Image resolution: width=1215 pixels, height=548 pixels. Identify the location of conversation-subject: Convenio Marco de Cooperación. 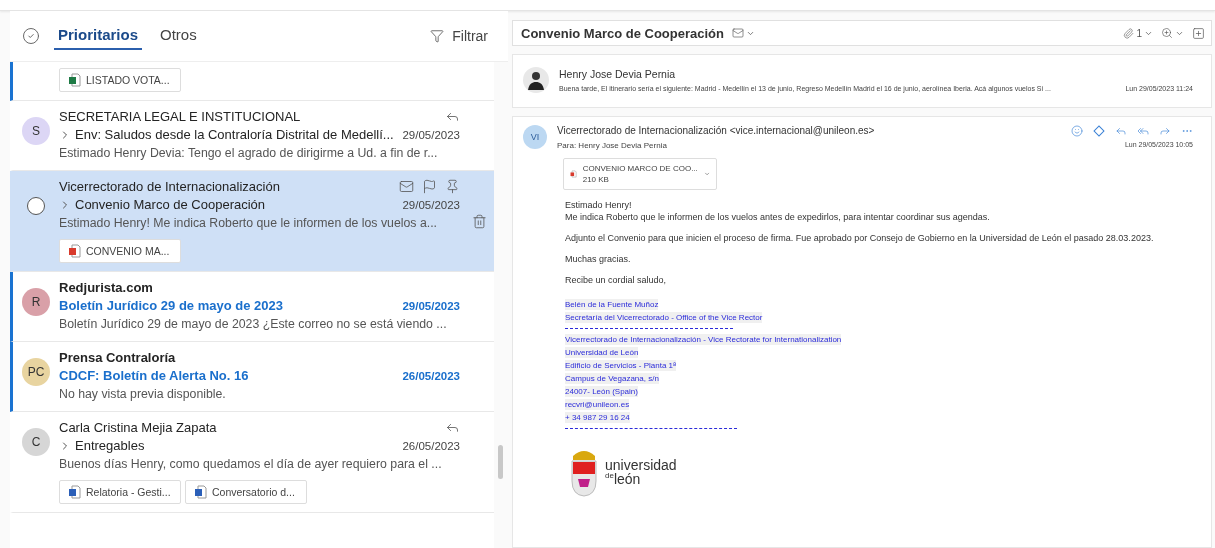
(622, 33).